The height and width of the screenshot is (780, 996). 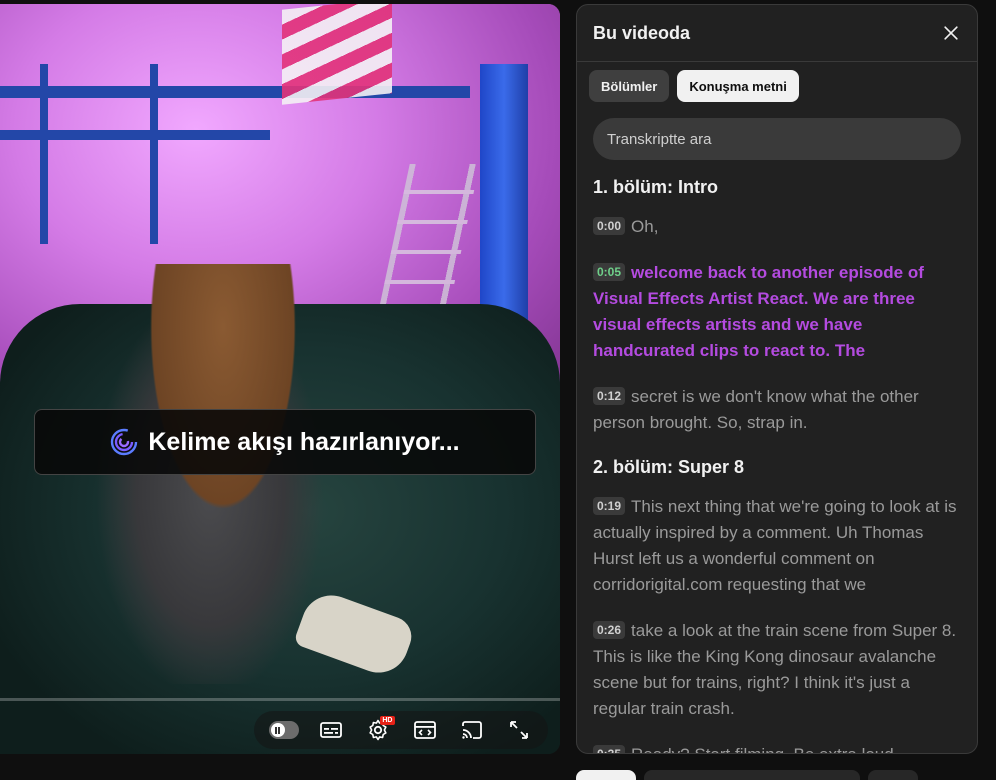 What do you see at coordinates (280, 699) in the screenshot?
I see `progress-bar` at bounding box center [280, 699].